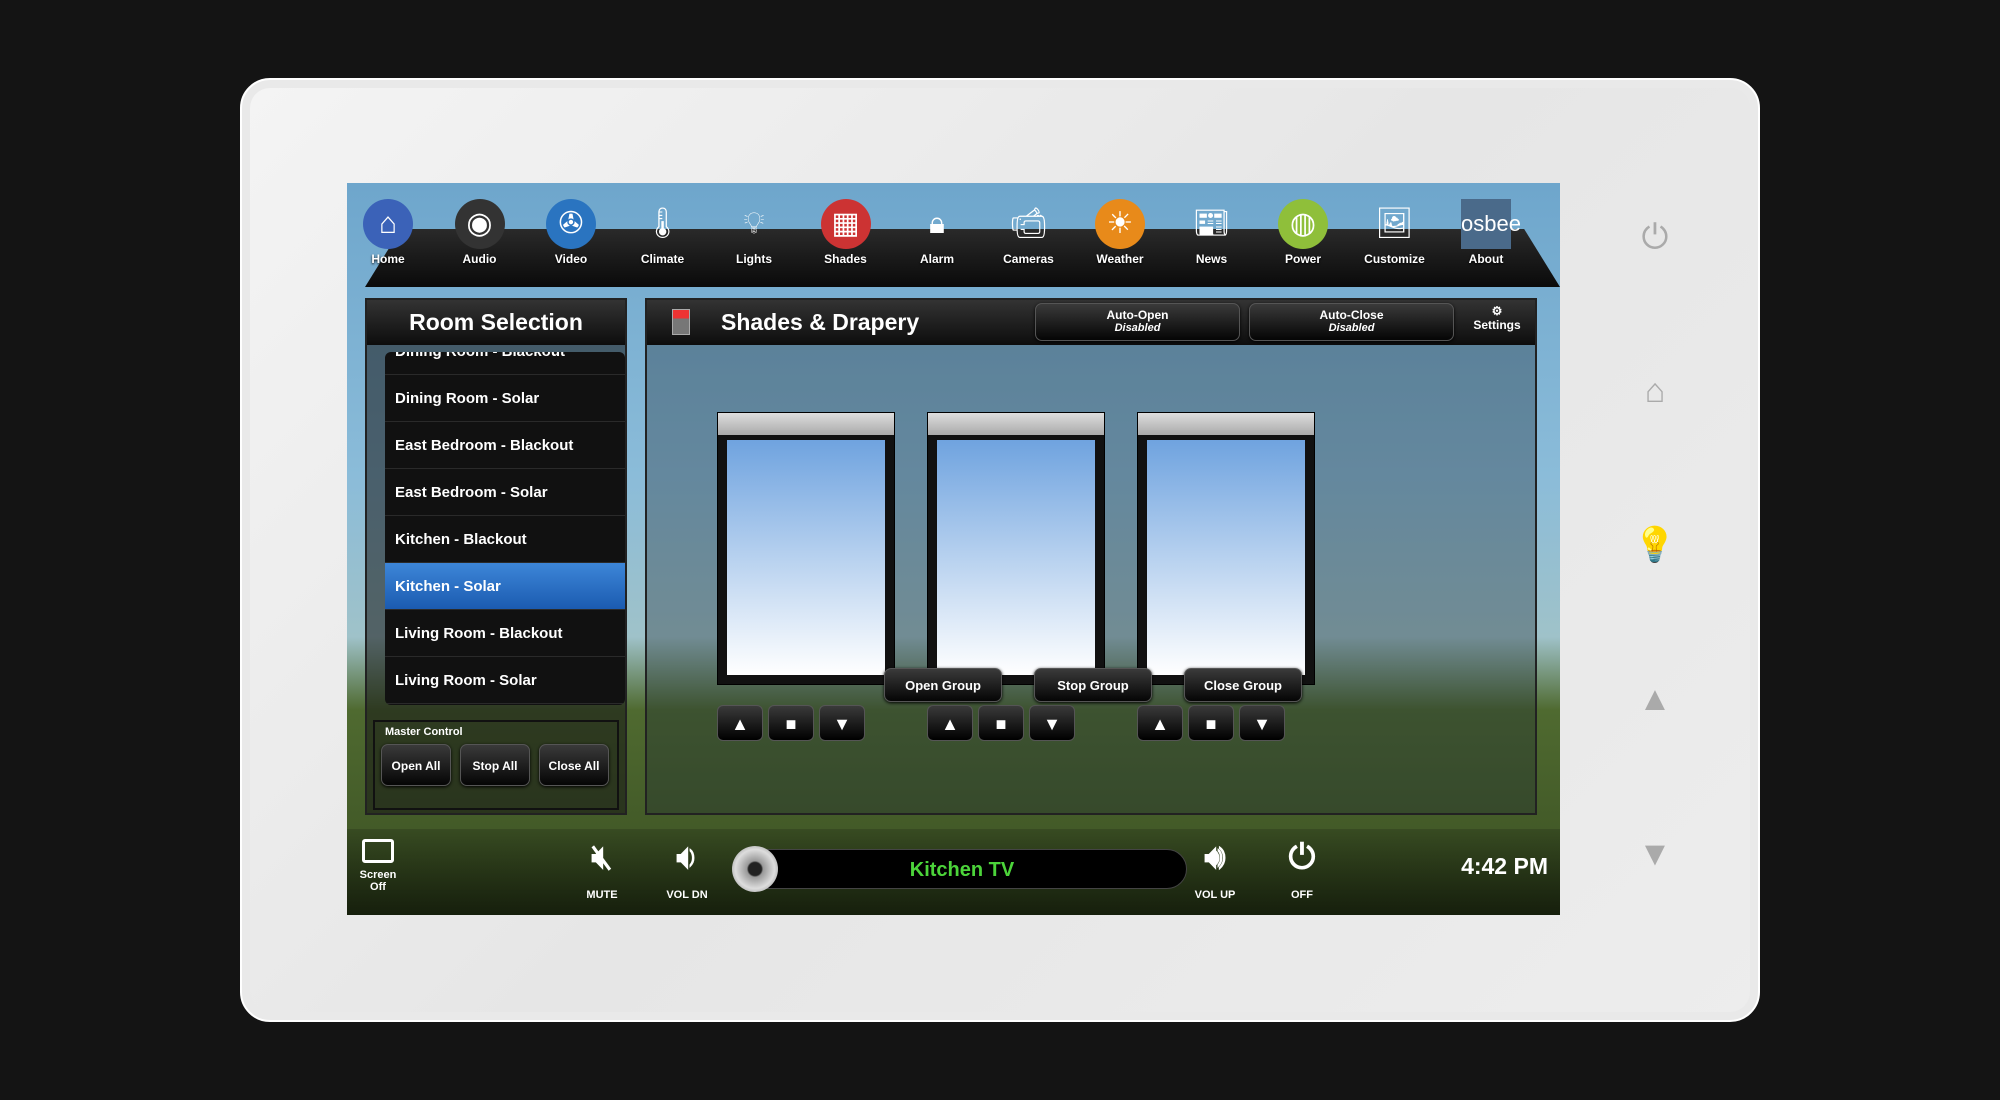  I want to click on close-group-button: Close Group, so click(1243, 685).